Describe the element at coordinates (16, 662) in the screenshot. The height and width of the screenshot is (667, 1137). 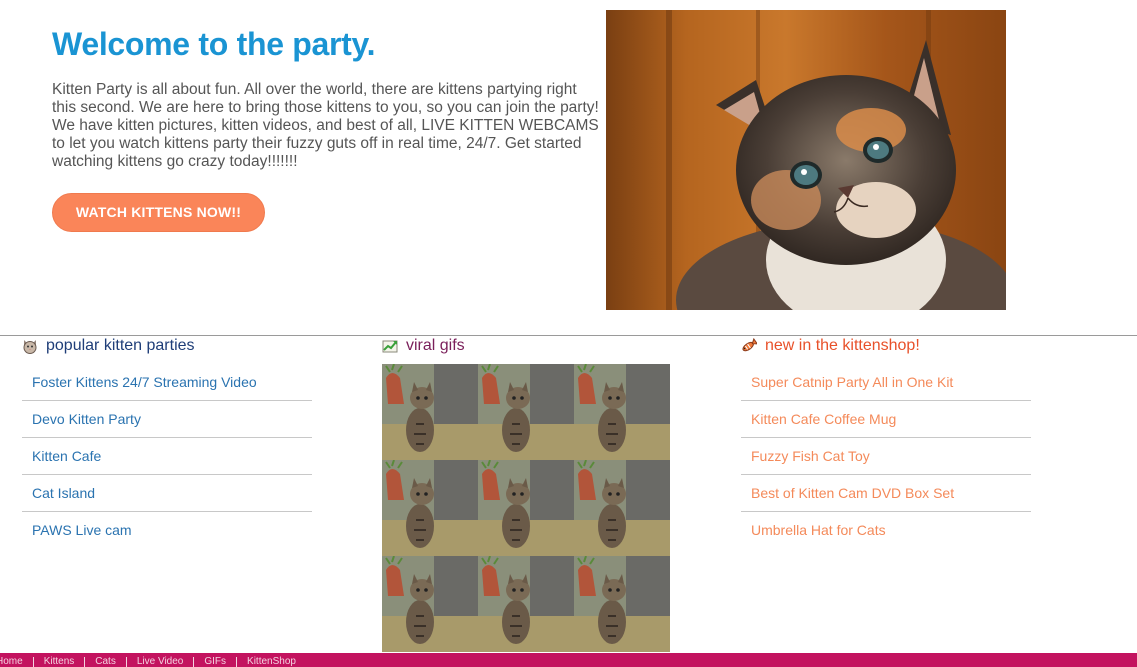
I see `footer-link-home: Home` at that location.